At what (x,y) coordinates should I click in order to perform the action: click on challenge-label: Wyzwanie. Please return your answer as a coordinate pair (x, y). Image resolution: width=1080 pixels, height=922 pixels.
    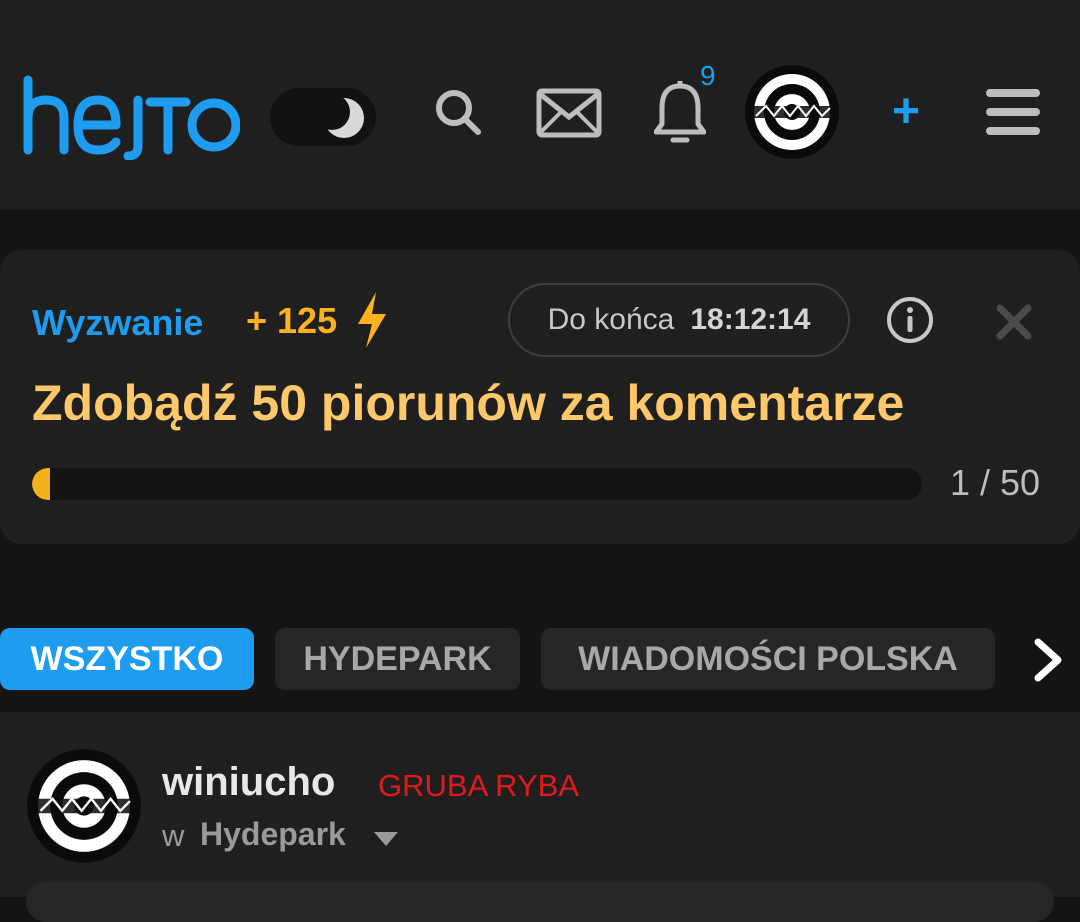
    Looking at the image, I should click on (117, 323).